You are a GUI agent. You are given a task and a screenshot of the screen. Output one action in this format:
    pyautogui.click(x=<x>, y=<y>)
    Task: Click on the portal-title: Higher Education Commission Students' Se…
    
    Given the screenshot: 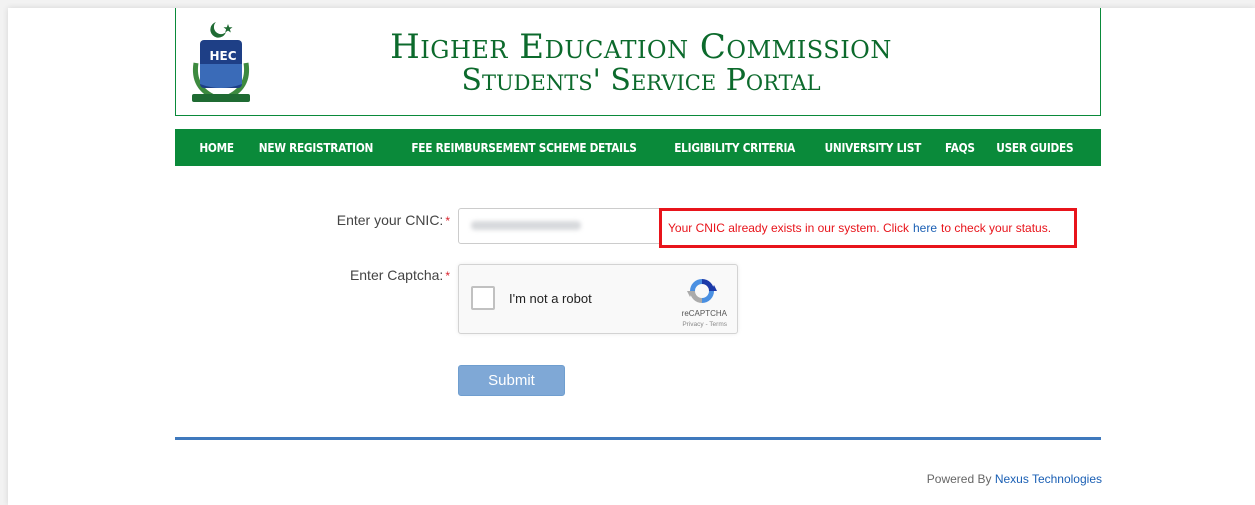 What is the action you would take?
    pyautogui.click(x=641, y=63)
    